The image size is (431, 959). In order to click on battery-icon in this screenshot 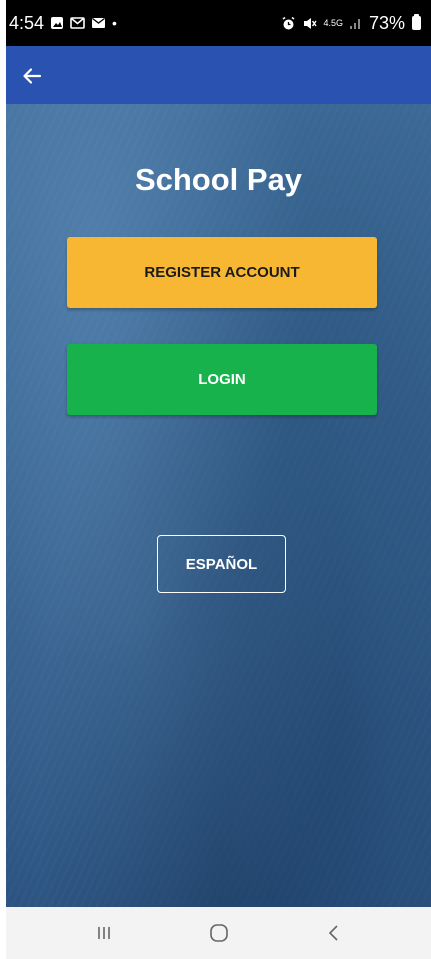, I will do `click(416, 22)`.